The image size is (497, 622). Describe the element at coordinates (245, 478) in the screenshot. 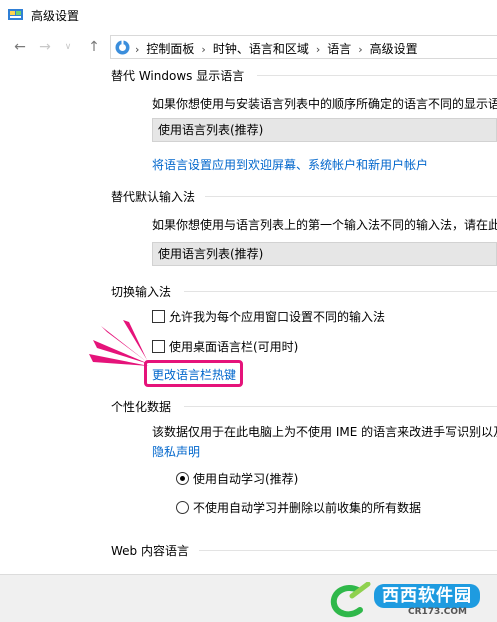

I see `auto-learning-label: 使用自动学习(推荐)` at that location.